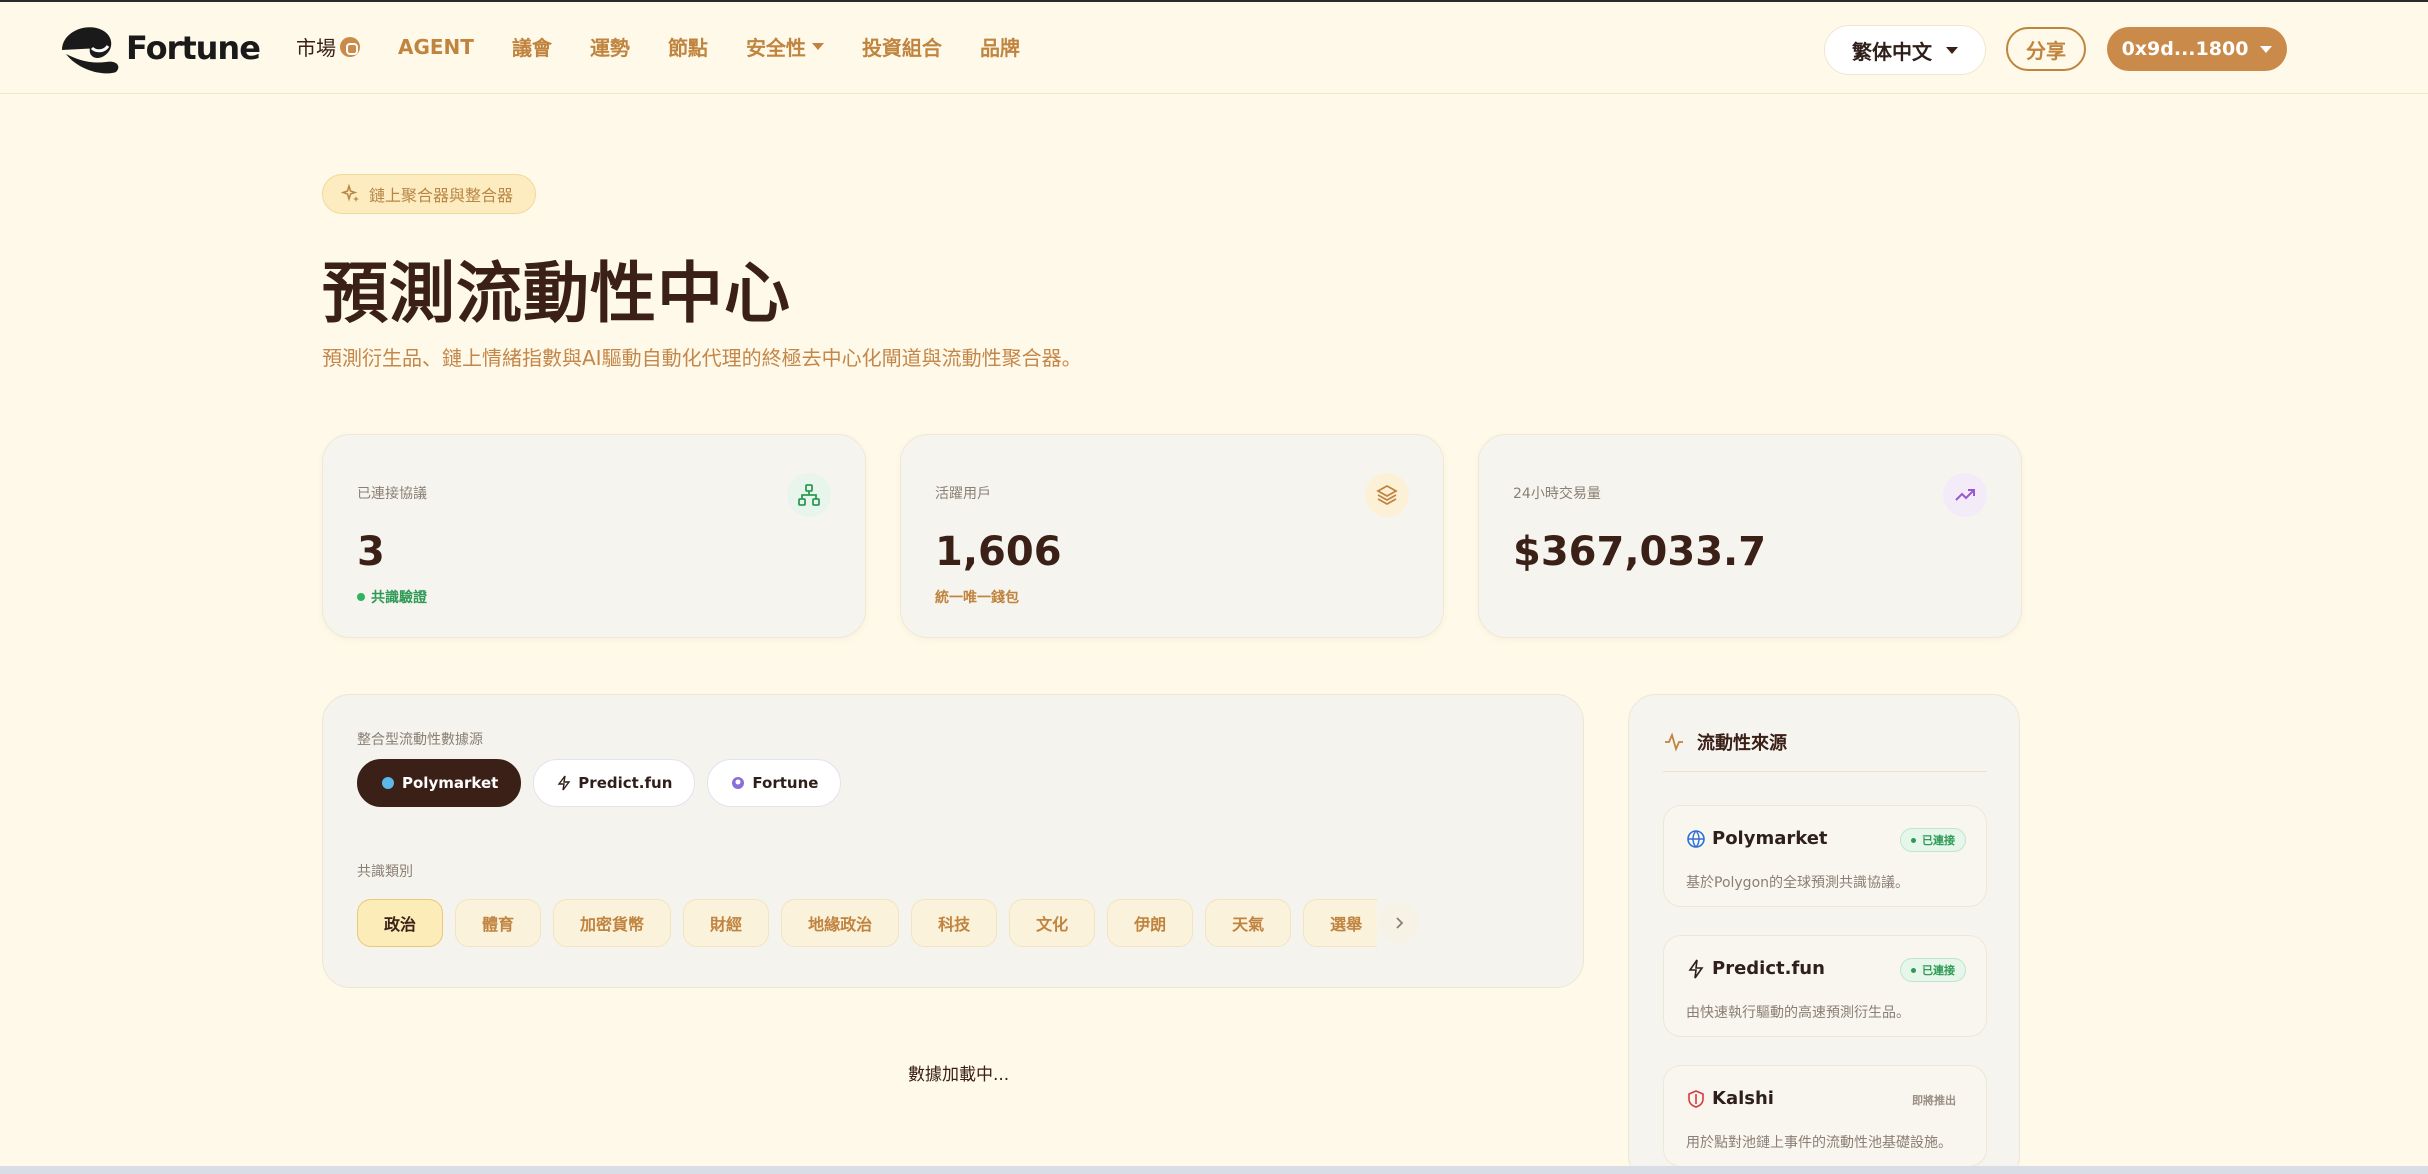 Image resolution: width=2428 pixels, height=1174 pixels. I want to click on network-icon, so click(809, 495).